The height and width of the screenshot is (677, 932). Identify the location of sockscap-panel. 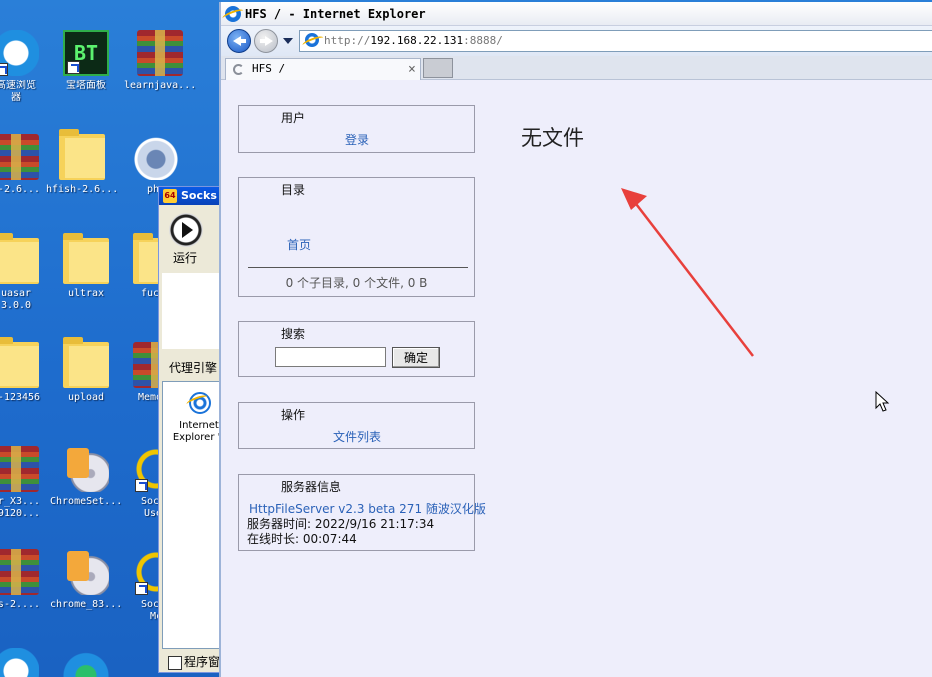
(191, 311).